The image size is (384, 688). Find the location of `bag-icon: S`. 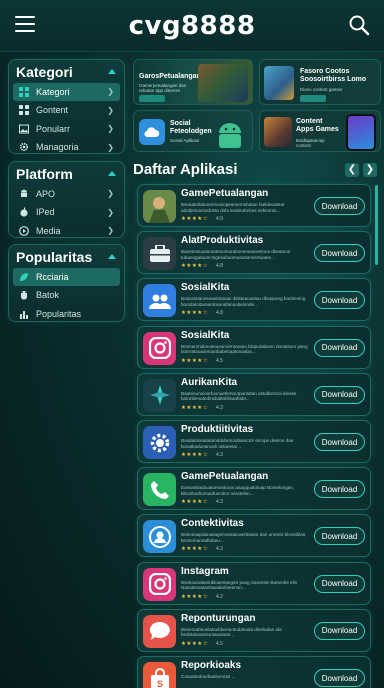

bag-icon: S is located at coordinates (159, 675).